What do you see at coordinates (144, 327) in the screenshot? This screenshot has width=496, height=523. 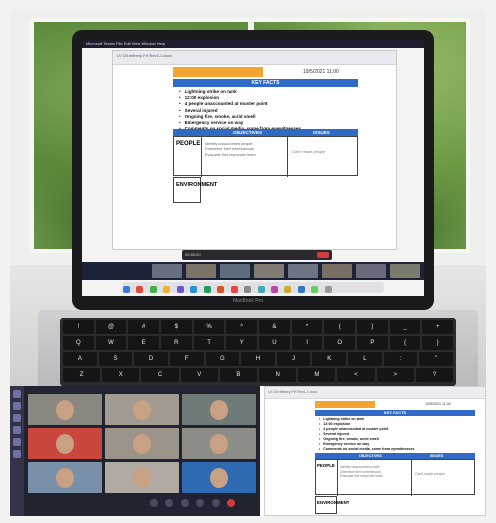 I see `key: #` at bounding box center [144, 327].